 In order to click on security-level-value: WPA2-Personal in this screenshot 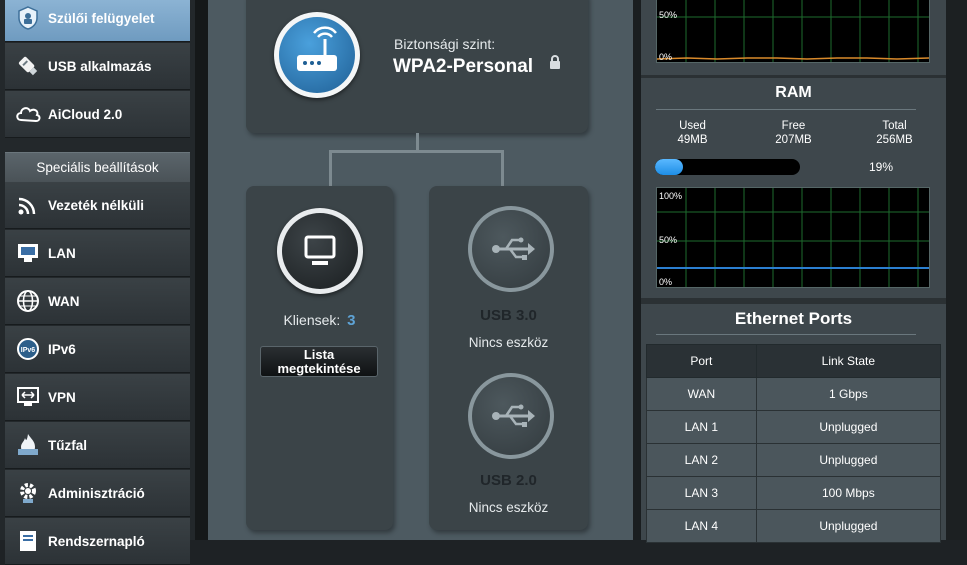, I will do `click(463, 66)`.